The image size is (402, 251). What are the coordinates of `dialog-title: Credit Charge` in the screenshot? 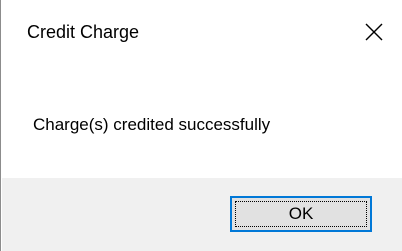 It's located at (83, 32).